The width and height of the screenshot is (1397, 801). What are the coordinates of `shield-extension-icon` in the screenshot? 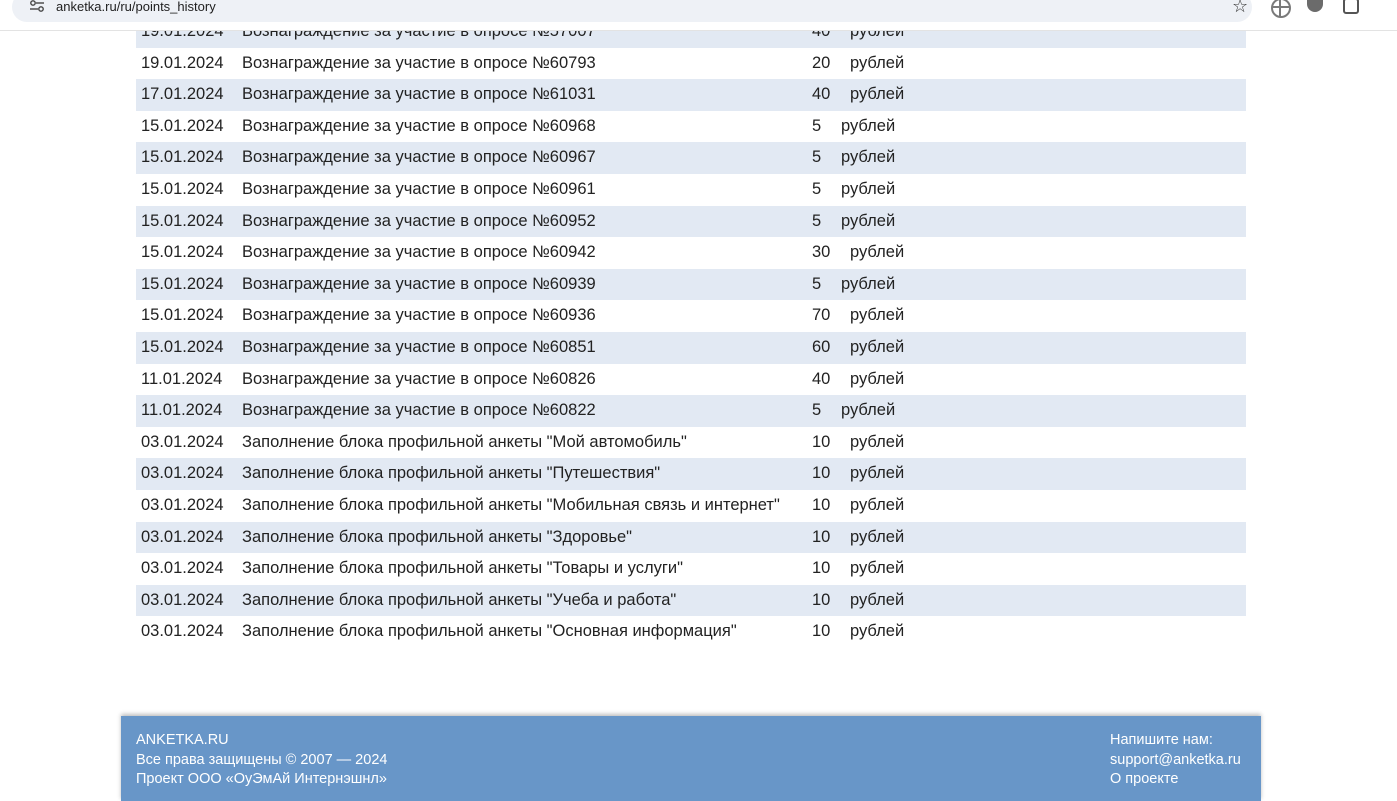 It's located at (1315, 6).